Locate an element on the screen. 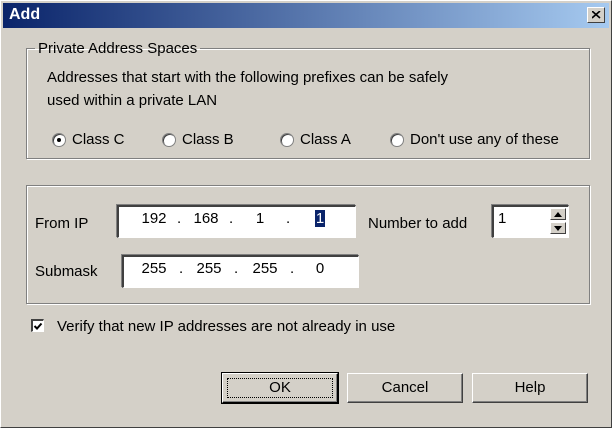 The image size is (612, 428). cancel-button: Cancel is located at coordinates (405, 388).